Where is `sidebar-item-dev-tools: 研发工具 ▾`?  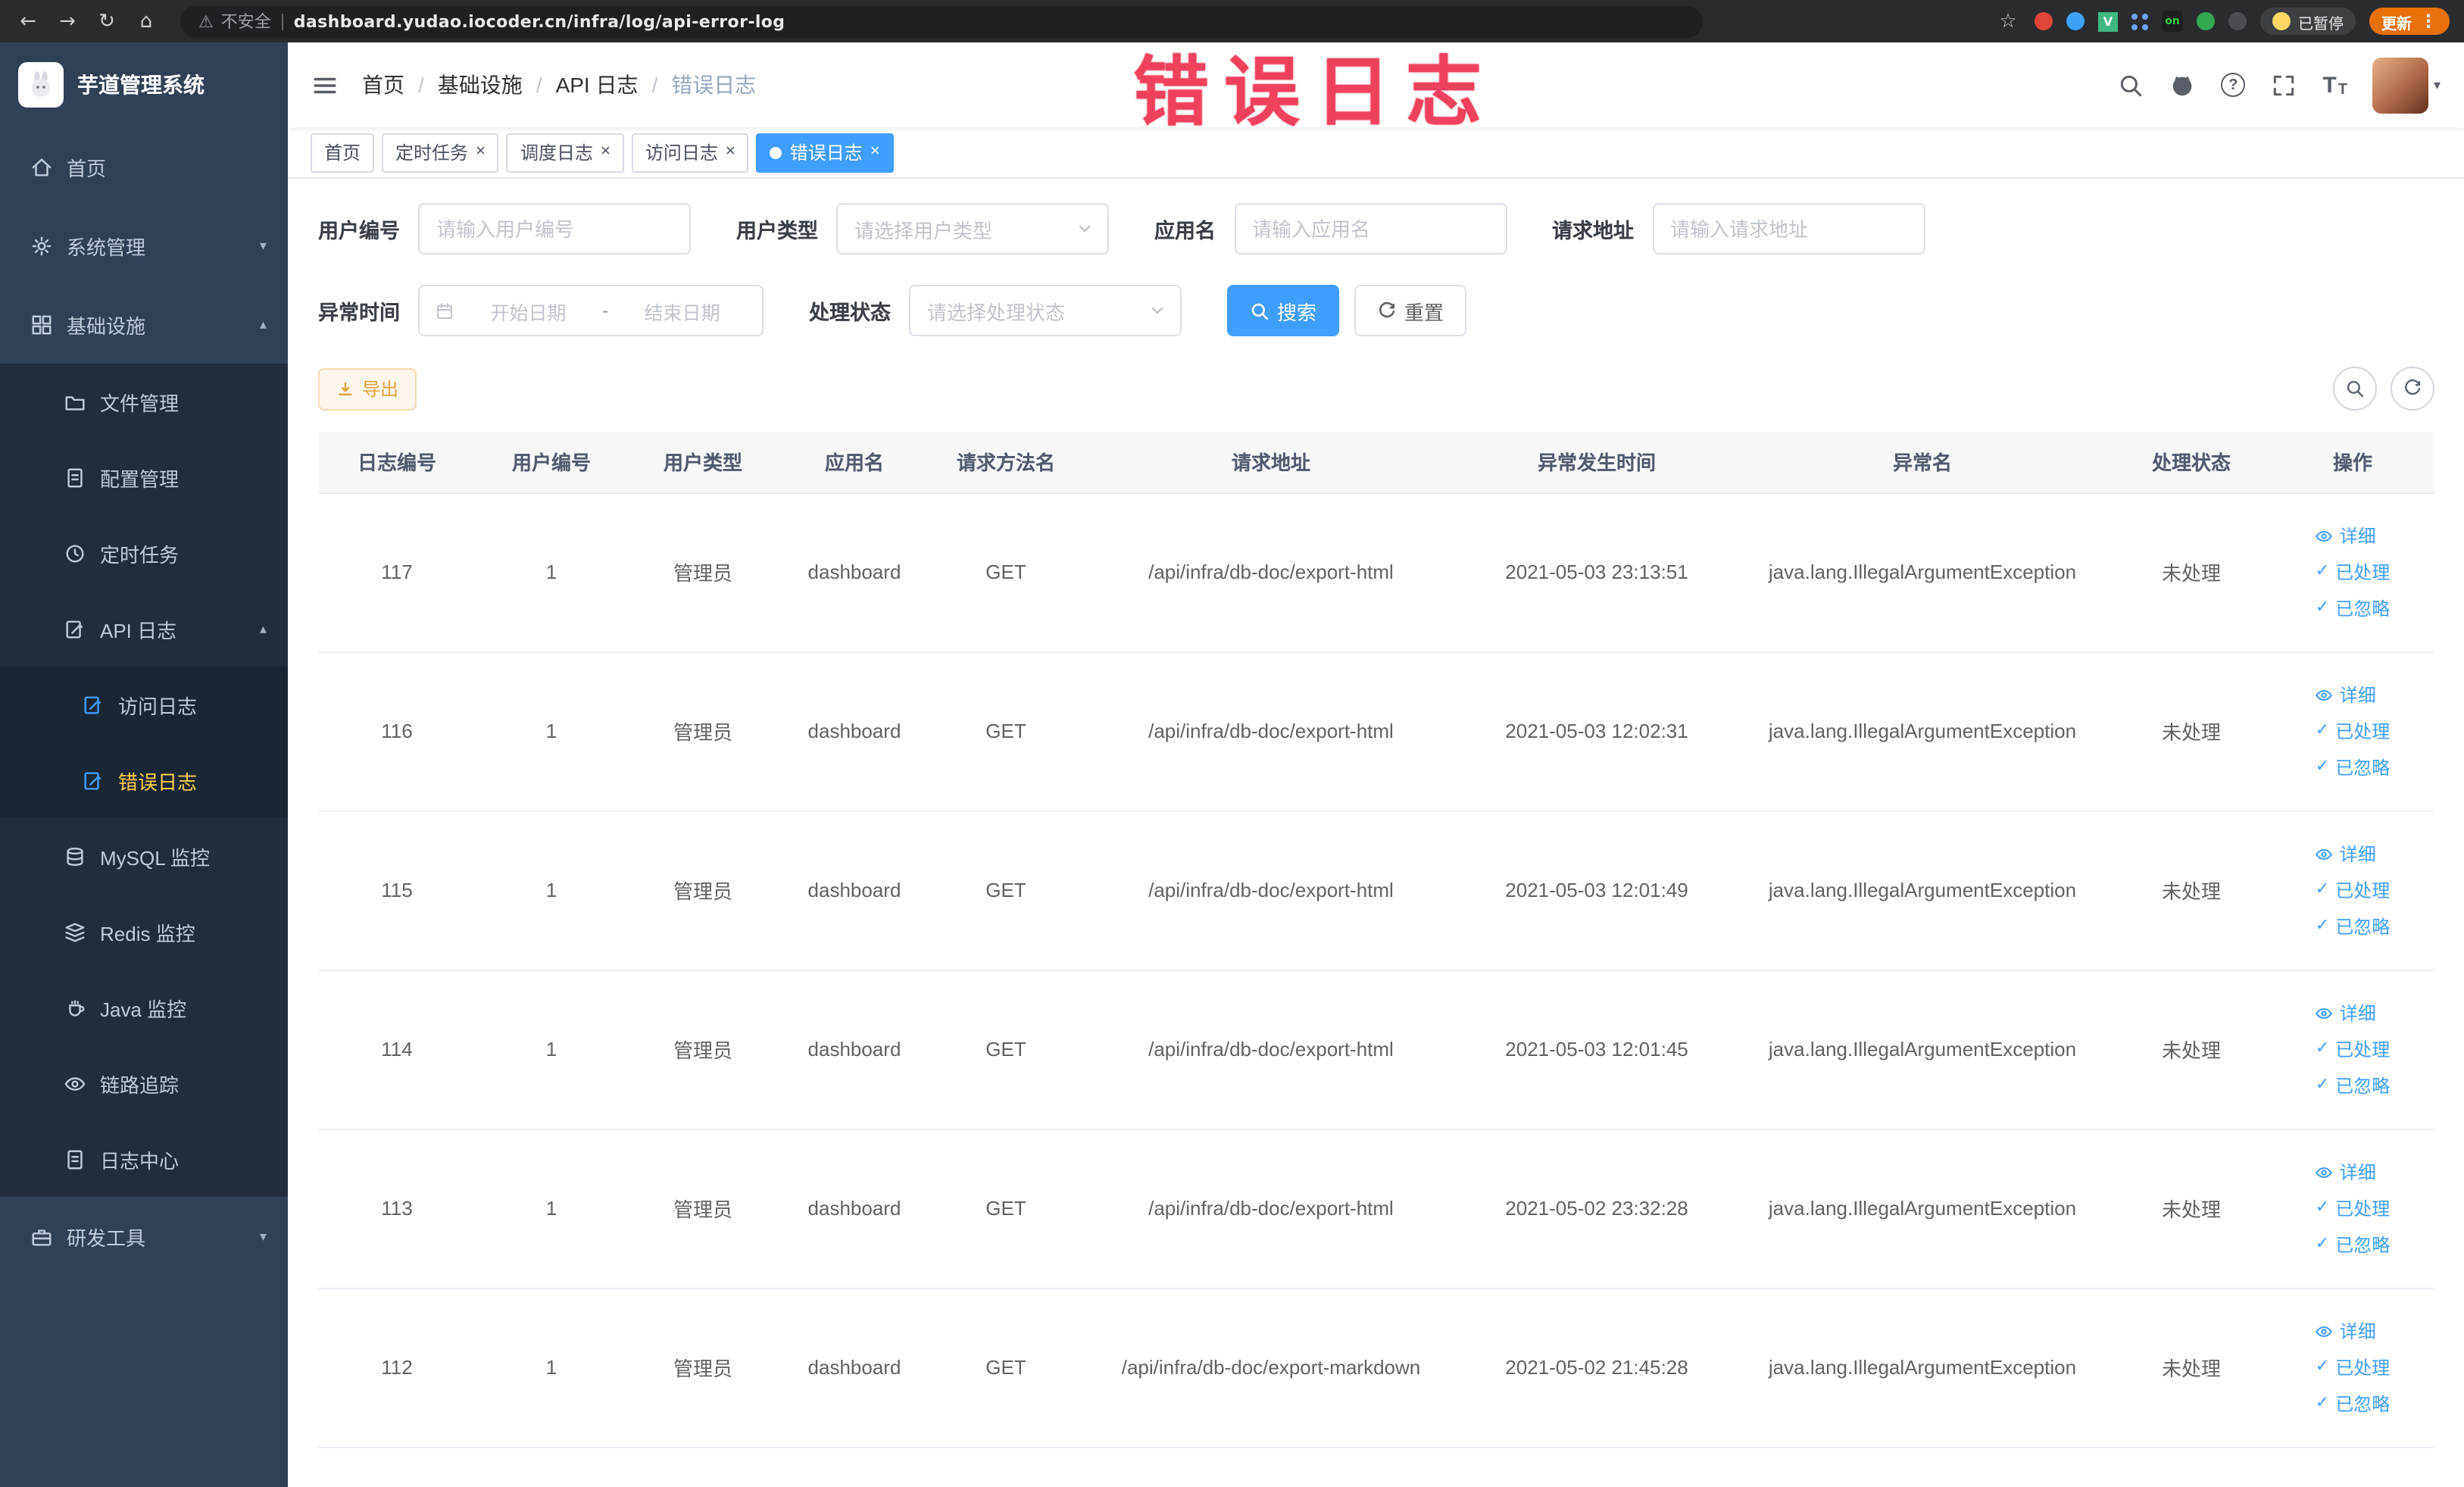
sidebar-item-dev-tools: 研发工具 ▾ is located at coordinates (144, 1236).